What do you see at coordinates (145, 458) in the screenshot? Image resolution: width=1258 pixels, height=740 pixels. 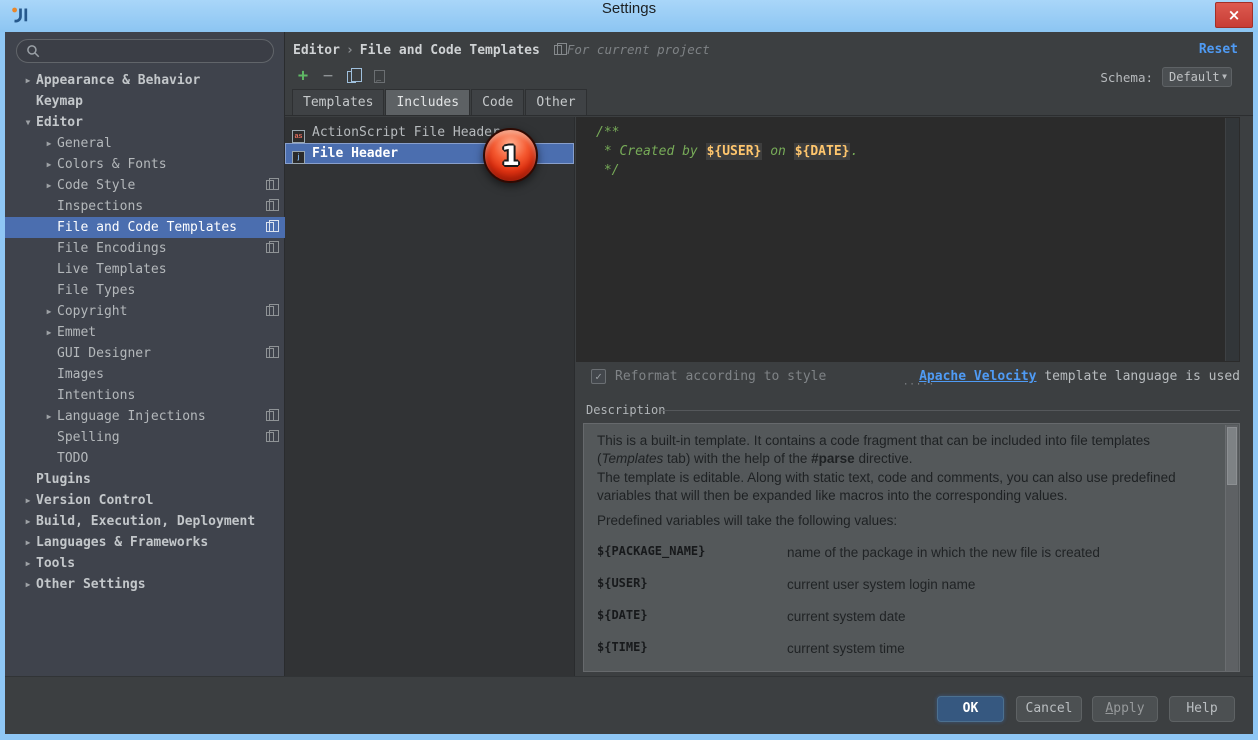 I see `sidebar-item-todo: TODO` at bounding box center [145, 458].